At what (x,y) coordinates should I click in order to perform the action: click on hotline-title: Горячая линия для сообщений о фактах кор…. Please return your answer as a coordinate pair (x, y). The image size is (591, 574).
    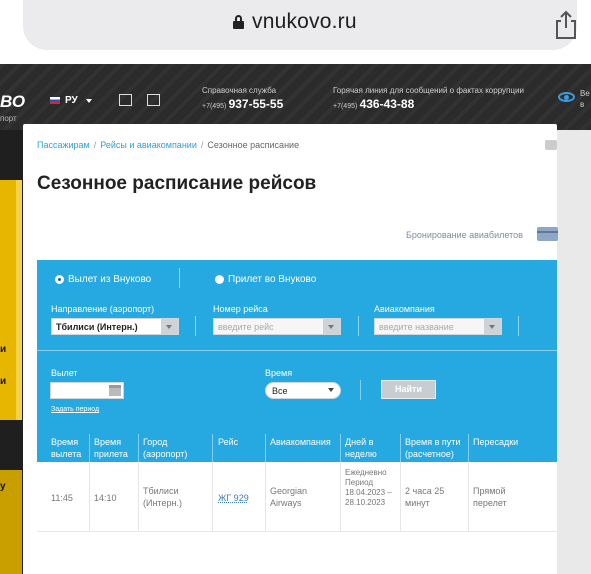
    Looking at the image, I should click on (428, 90).